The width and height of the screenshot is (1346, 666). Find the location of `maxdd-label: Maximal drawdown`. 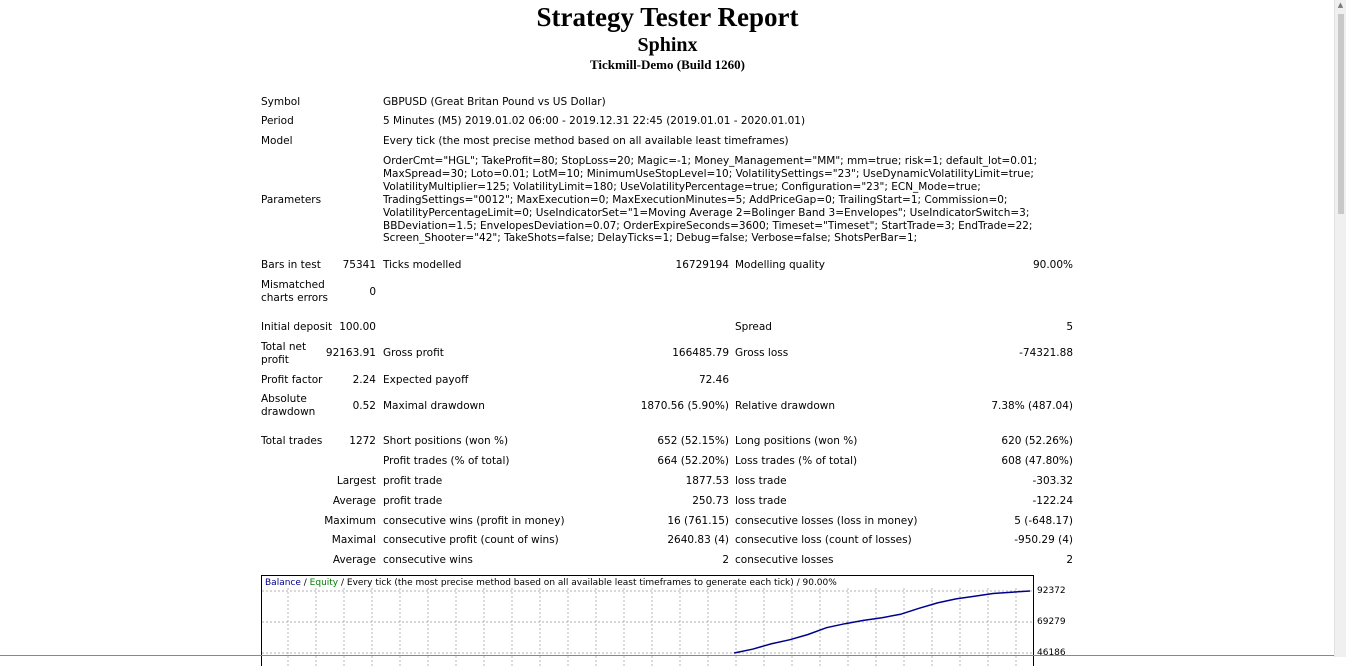

maxdd-label: Maximal drawdown is located at coordinates (434, 406).